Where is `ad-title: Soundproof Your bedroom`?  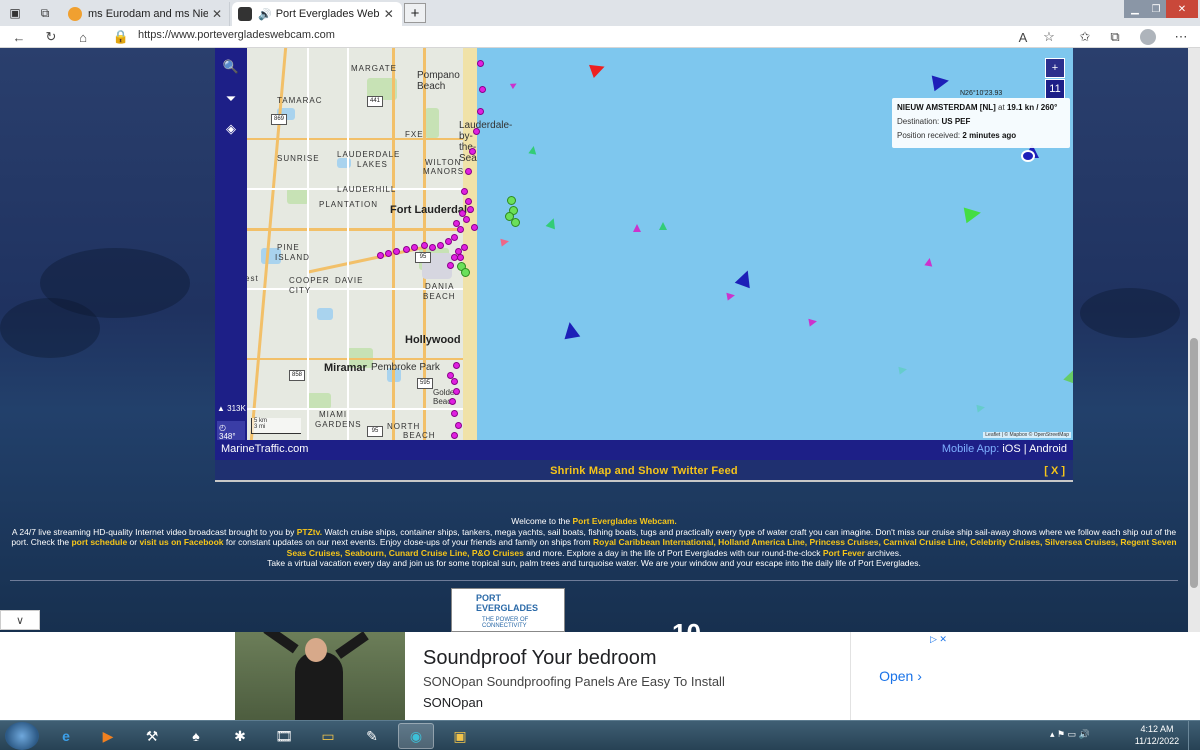 ad-title: Soundproof Your bedroom is located at coordinates (540, 658).